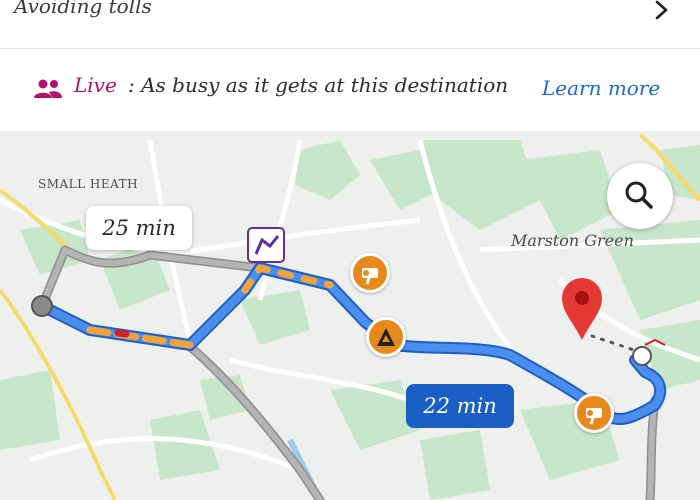 The width and height of the screenshot is (700, 500). Describe the element at coordinates (48, 88) in the screenshot. I see `people-icon` at that location.